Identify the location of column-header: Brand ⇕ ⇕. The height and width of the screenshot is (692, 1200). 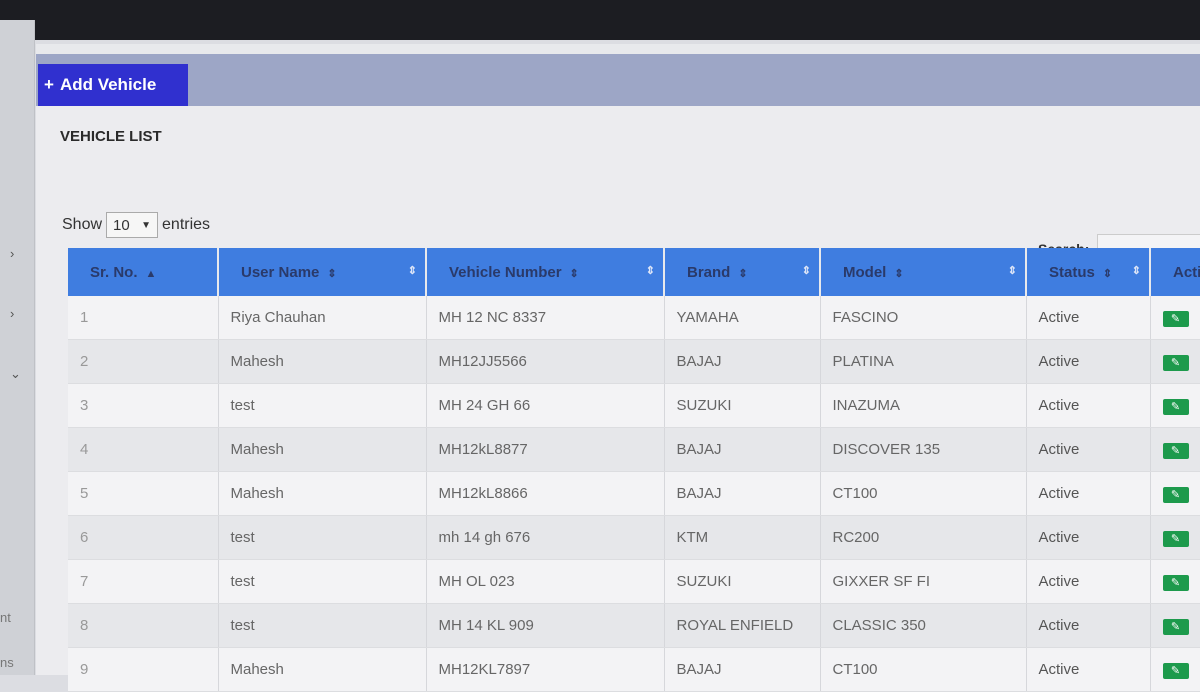
(742, 272).